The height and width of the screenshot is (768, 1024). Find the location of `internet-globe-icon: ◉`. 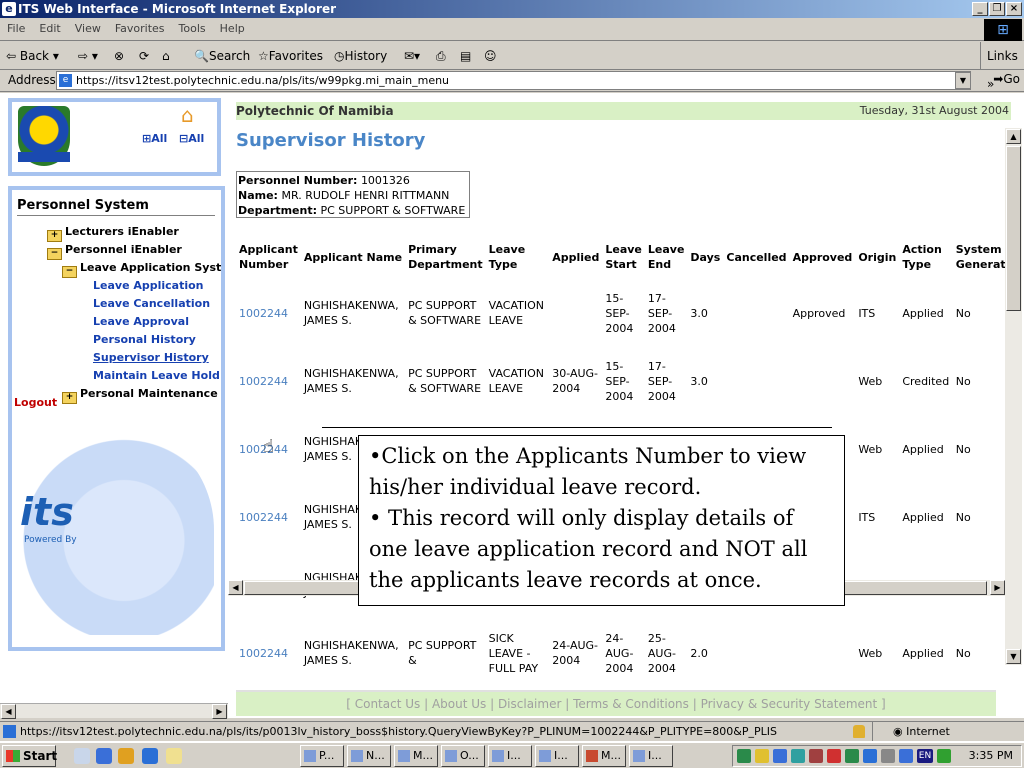

internet-globe-icon: ◉ is located at coordinates (900, 731).